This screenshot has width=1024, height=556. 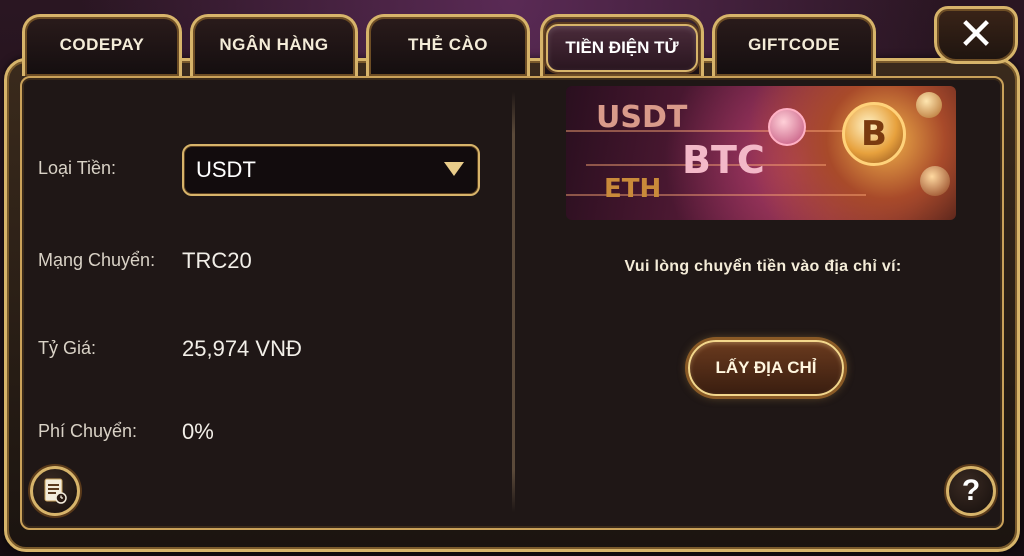 I want to click on history-icon, so click(x=55, y=491).